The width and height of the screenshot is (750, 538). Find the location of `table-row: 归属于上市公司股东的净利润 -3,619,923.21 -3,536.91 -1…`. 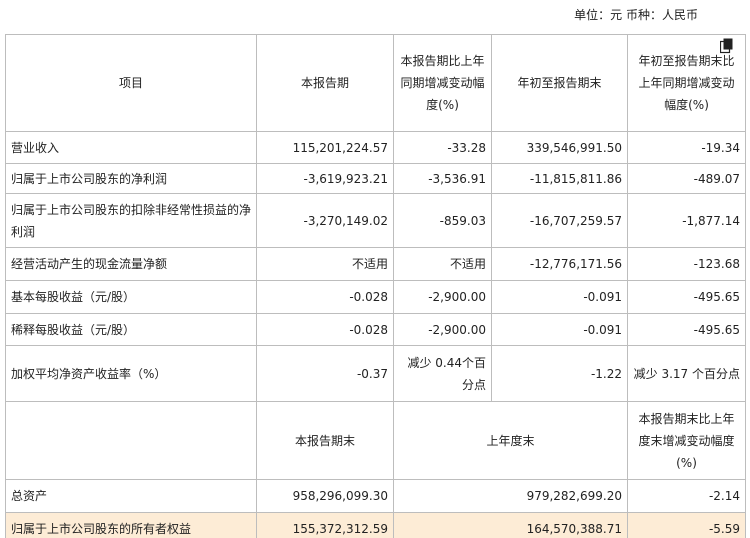

table-row: 归属于上市公司股东的净利润 -3,619,923.21 -3,536.91 -1… is located at coordinates (375, 178).